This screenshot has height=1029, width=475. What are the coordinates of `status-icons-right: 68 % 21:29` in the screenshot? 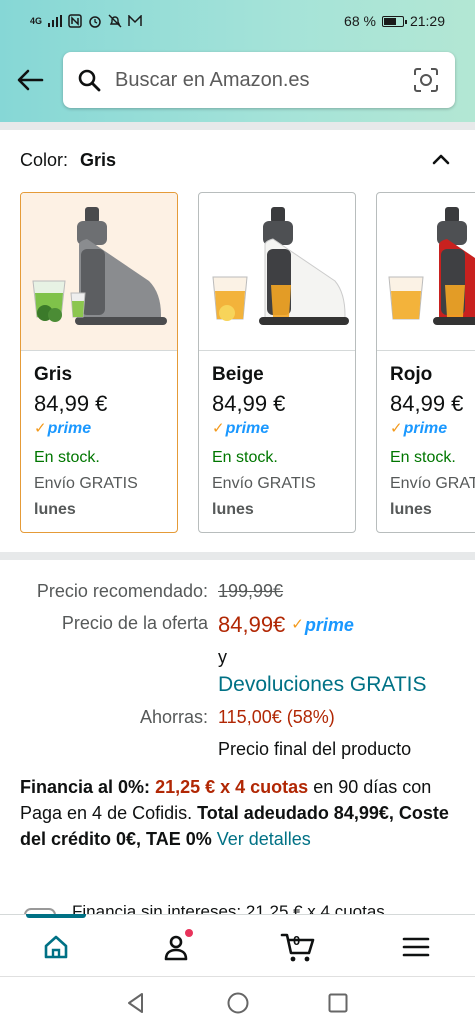 It's located at (394, 21).